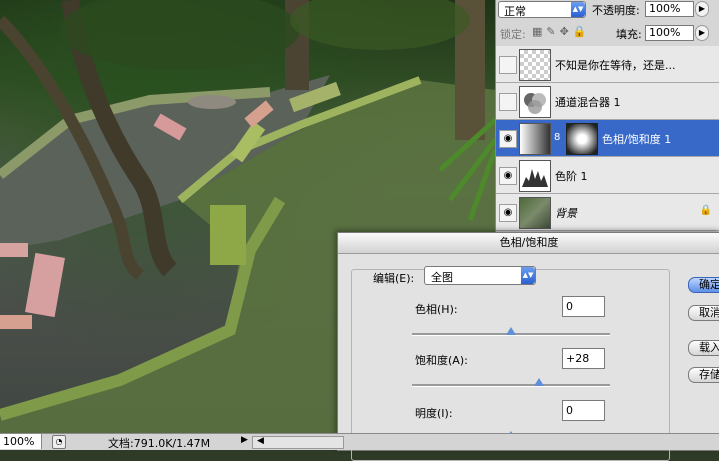 Image resolution: width=719 pixels, height=461 pixels. I want to click on saturation-label: 饱和度(A):, so click(441, 360).